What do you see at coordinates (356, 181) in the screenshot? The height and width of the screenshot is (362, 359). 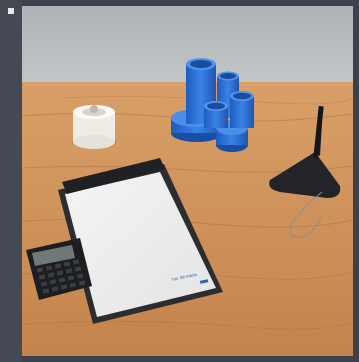 I see `frame-right` at bounding box center [356, 181].